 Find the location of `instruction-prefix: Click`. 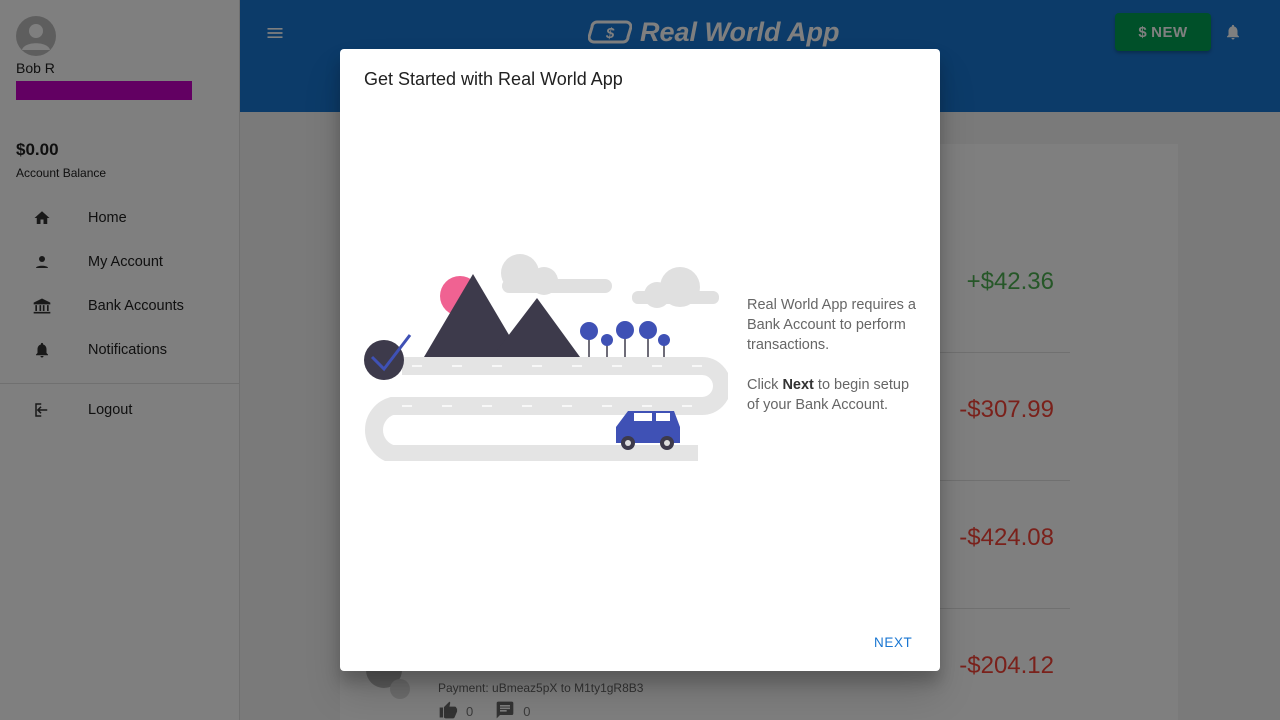

instruction-prefix: Click is located at coordinates (765, 385).